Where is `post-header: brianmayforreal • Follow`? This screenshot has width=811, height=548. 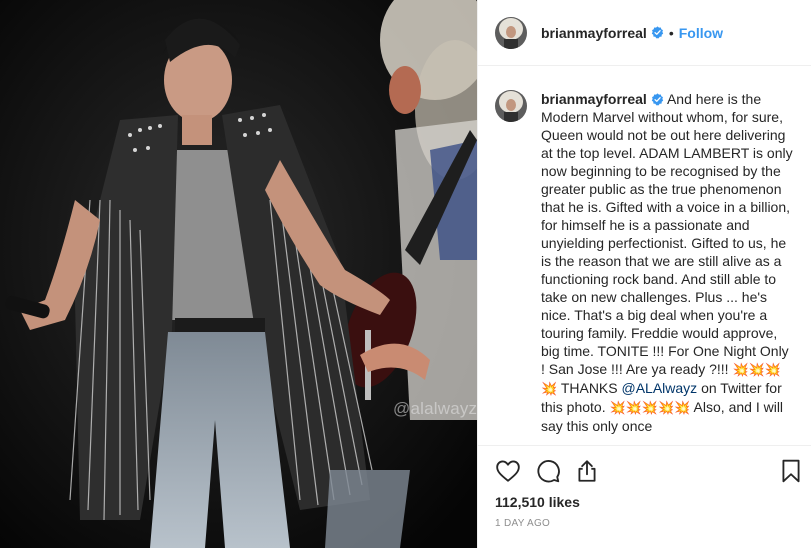 post-header: brianmayforreal • Follow is located at coordinates (644, 33).